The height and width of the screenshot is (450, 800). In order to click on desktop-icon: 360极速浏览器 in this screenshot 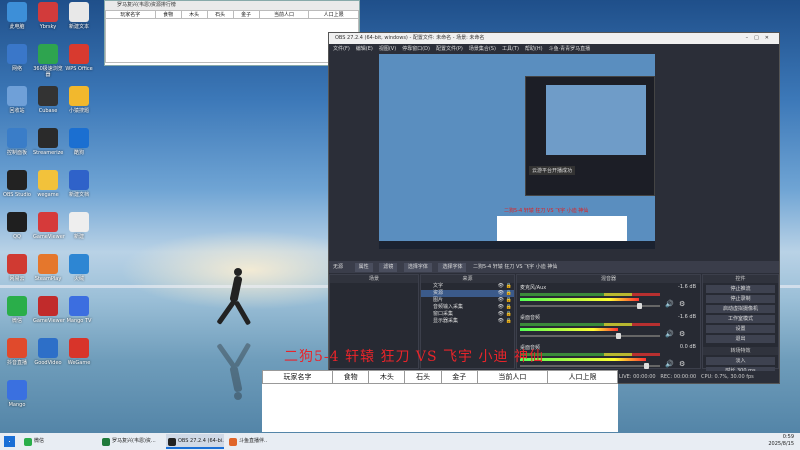, I will do `click(48, 61)`.